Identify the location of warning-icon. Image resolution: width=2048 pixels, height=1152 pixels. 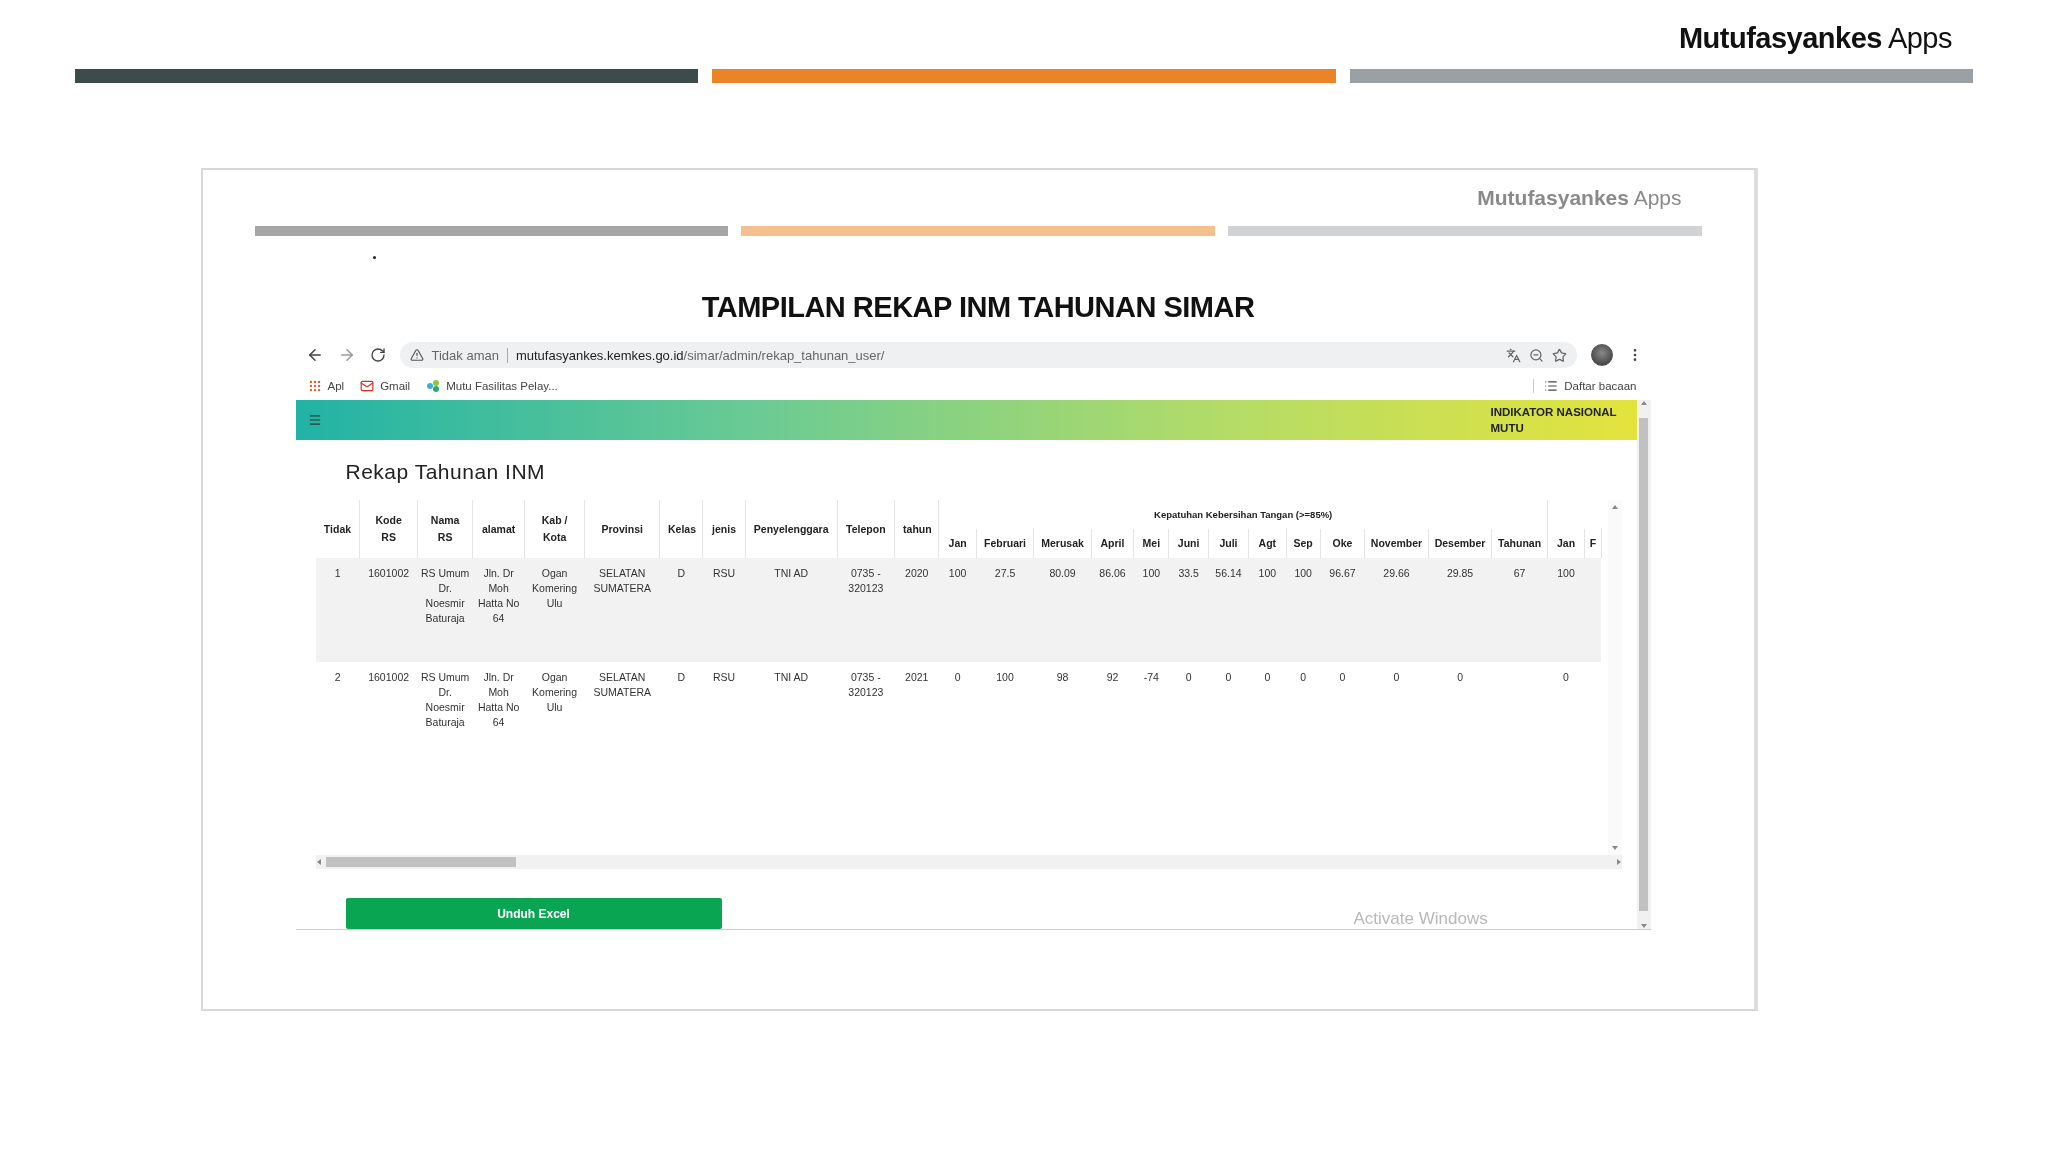
(416, 355).